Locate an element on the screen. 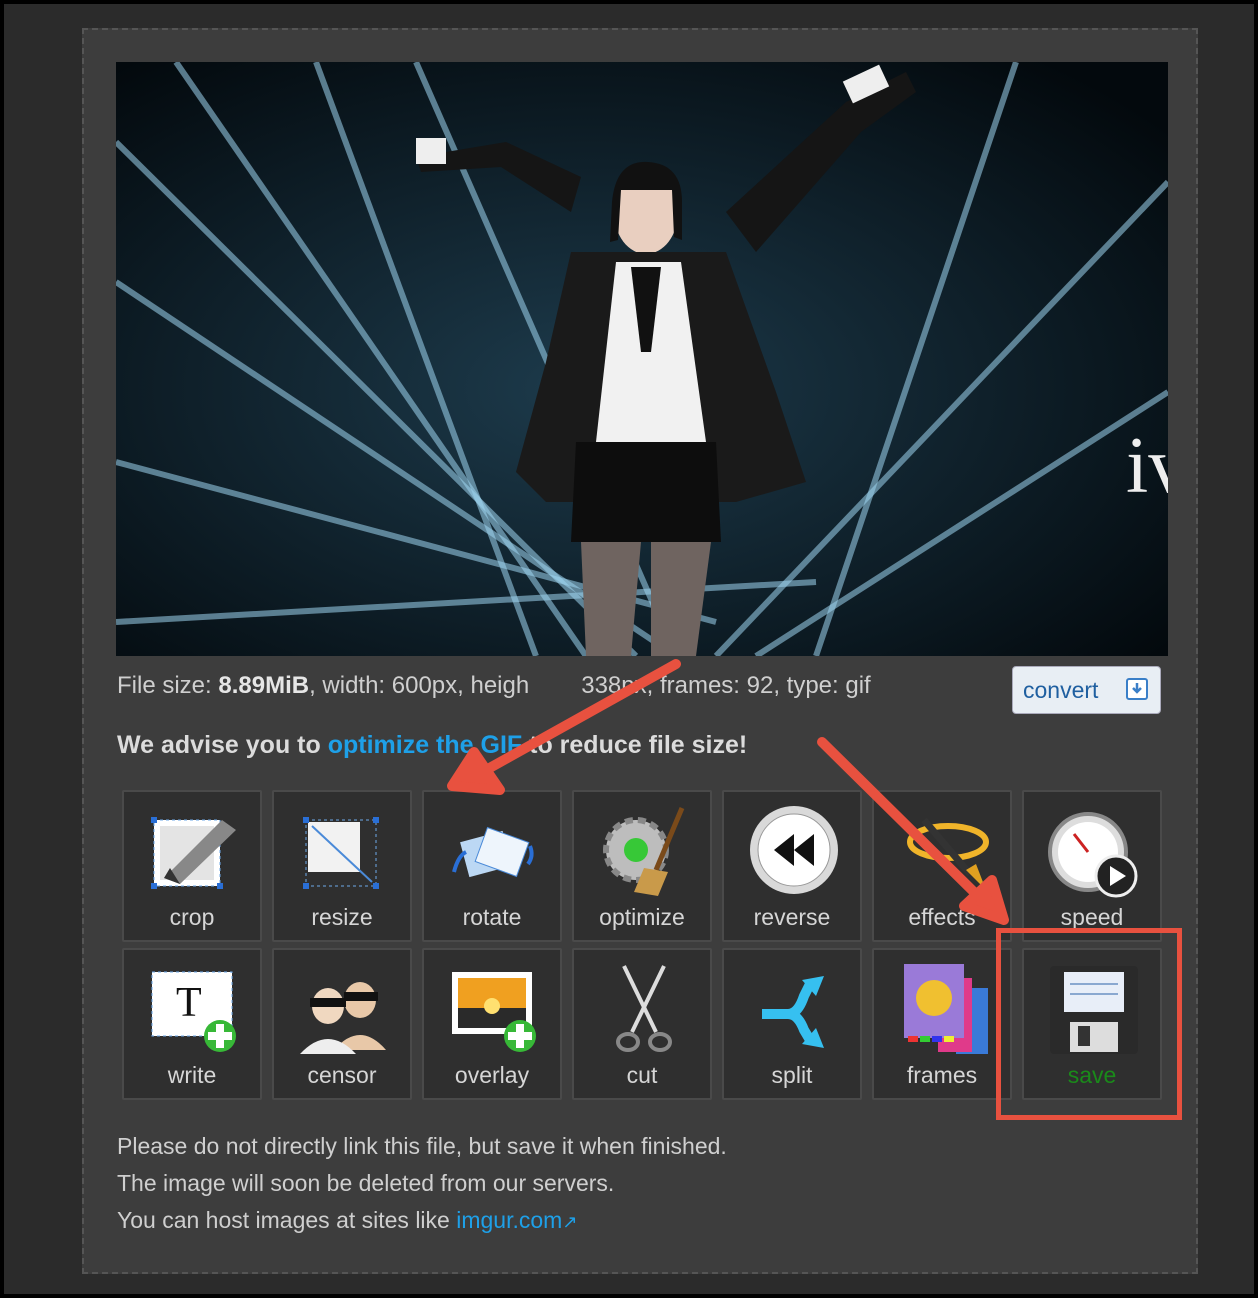 The width and height of the screenshot is (1258, 1298). speed-button: speed is located at coordinates (1092, 866).